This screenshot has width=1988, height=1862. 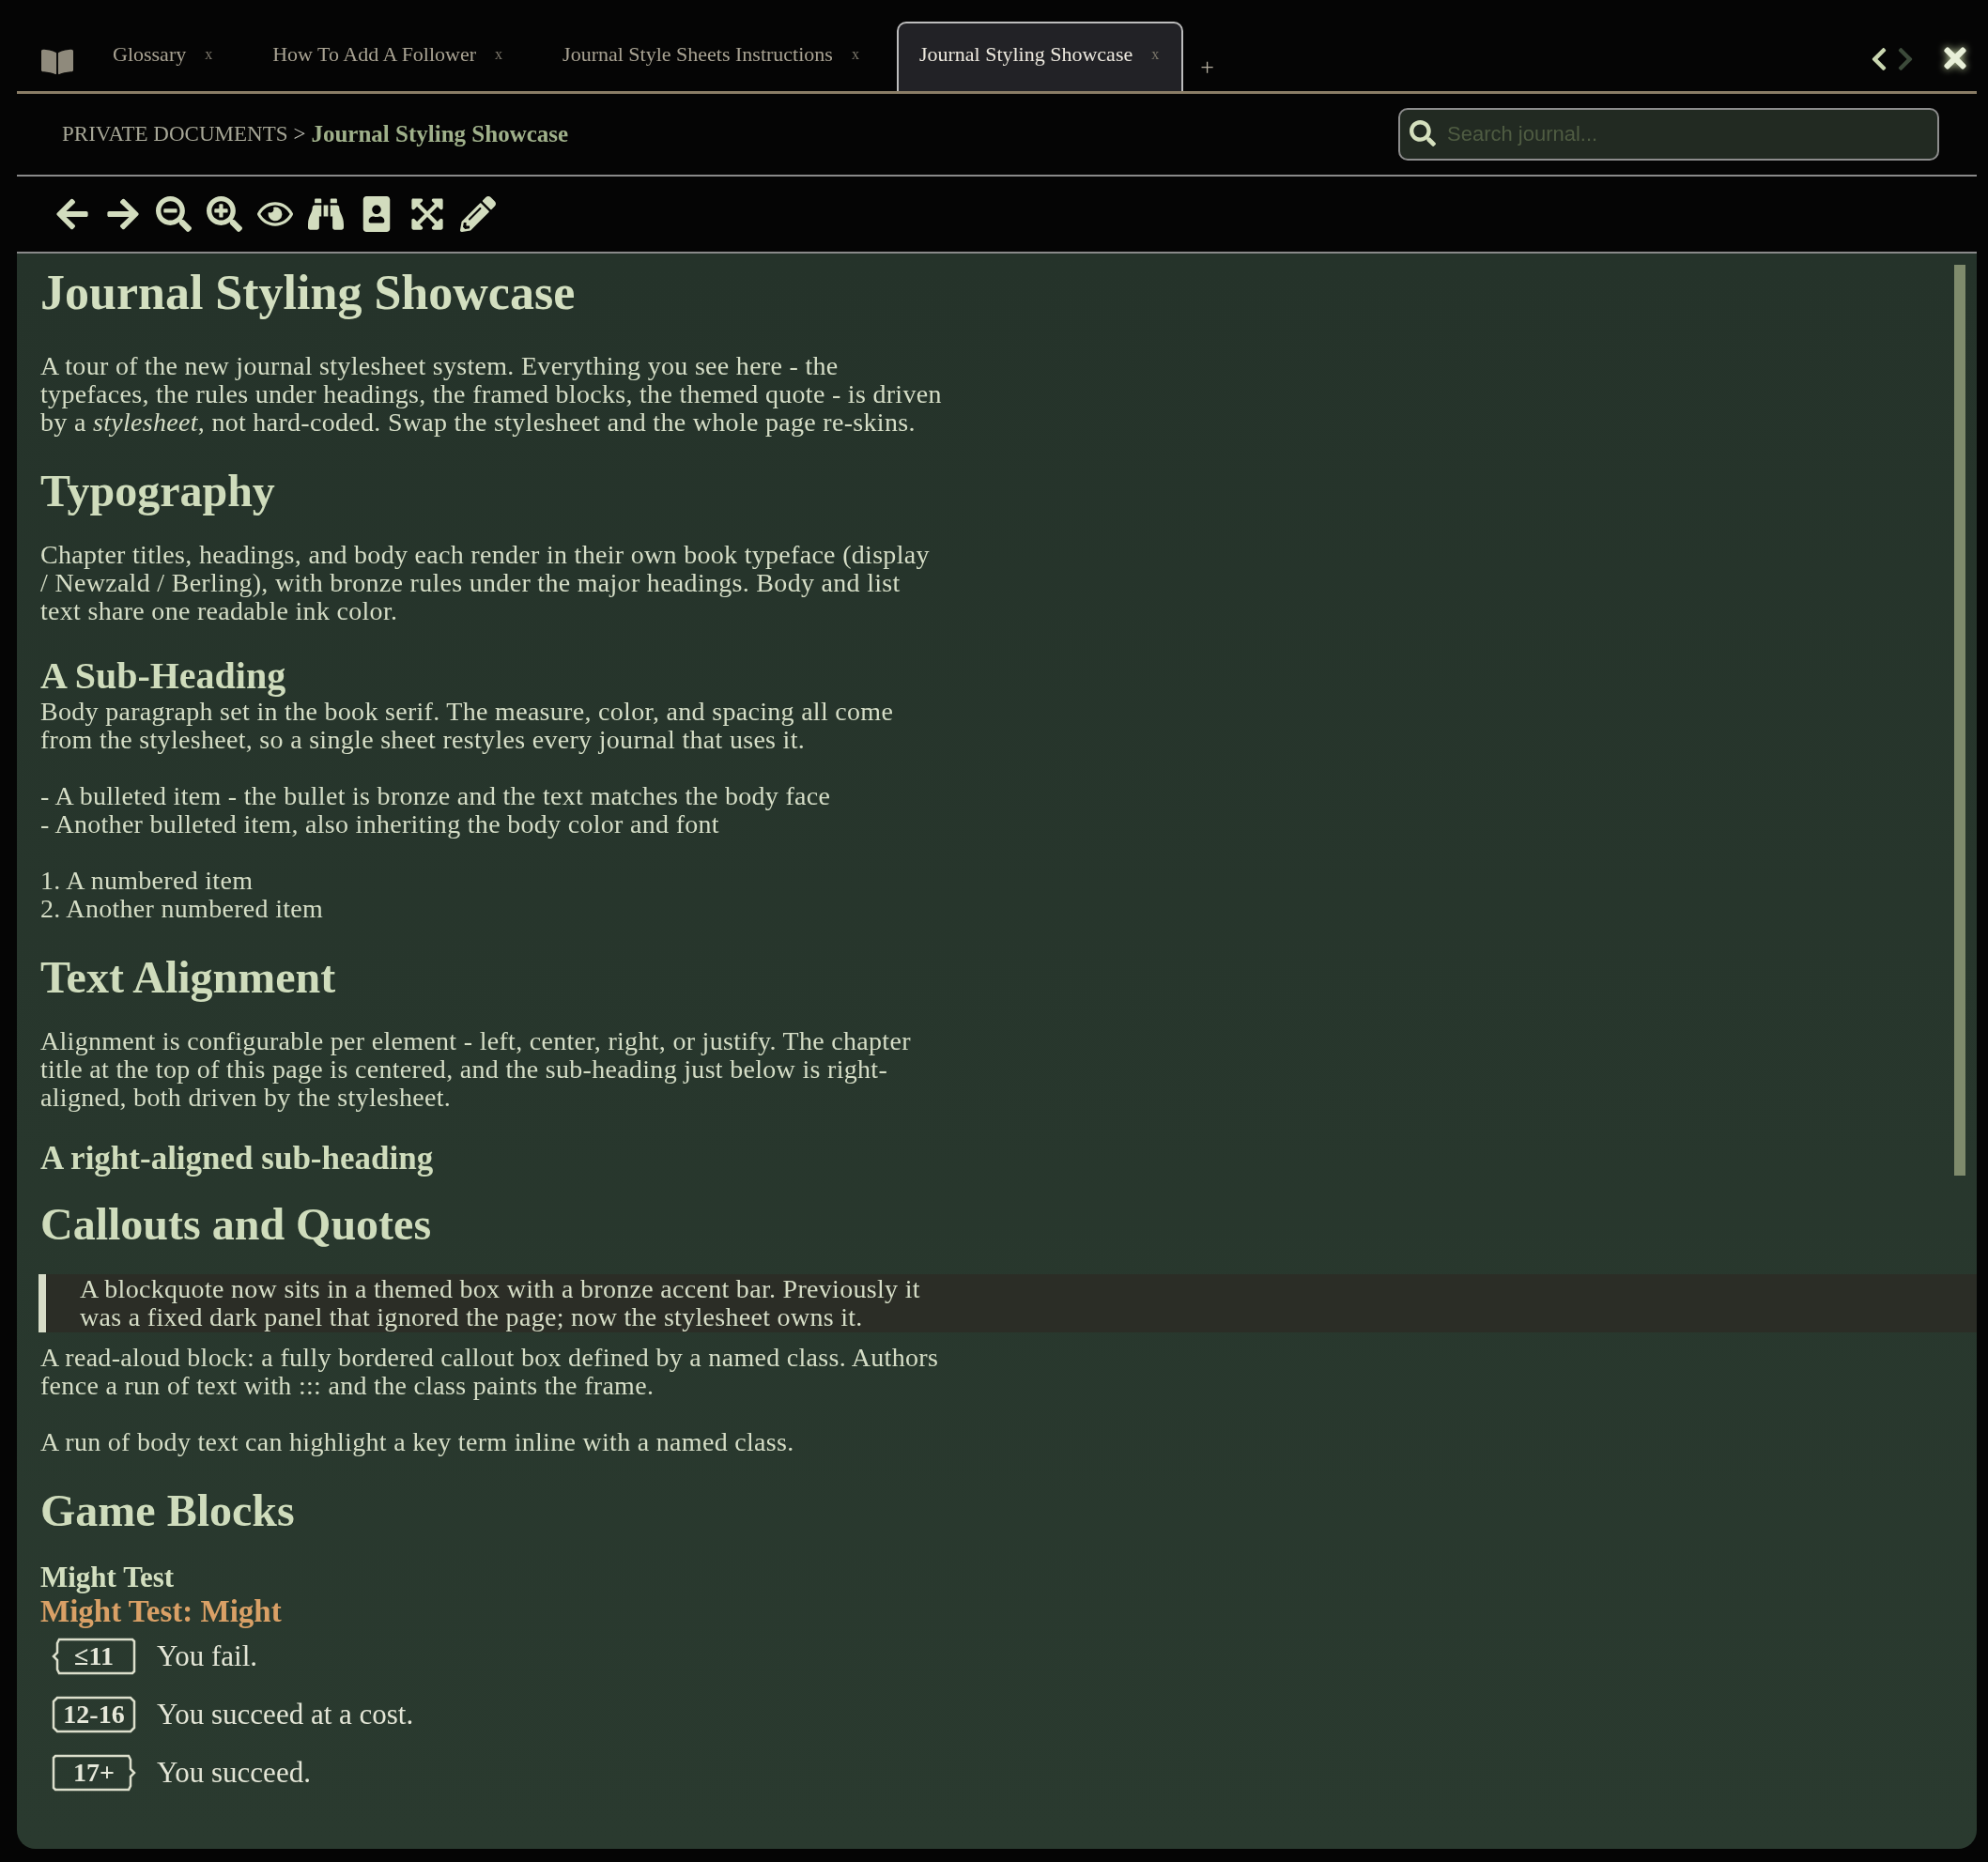 What do you see at coordinates (175, 134) in the screenshot?
I see `breadcrumb-link: PRIVATE DOCUMENTS` at bounding box center [175, 134].